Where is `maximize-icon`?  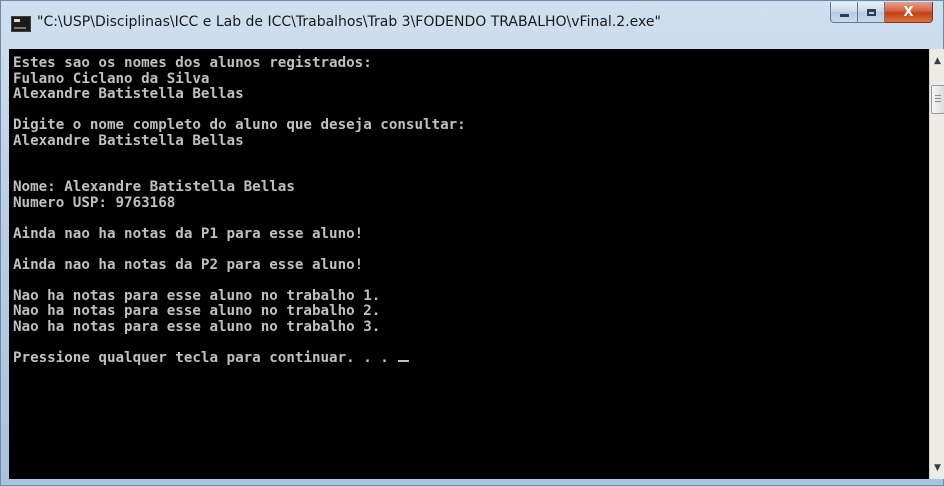
maximize-icon is located at coordinates (871, 12).